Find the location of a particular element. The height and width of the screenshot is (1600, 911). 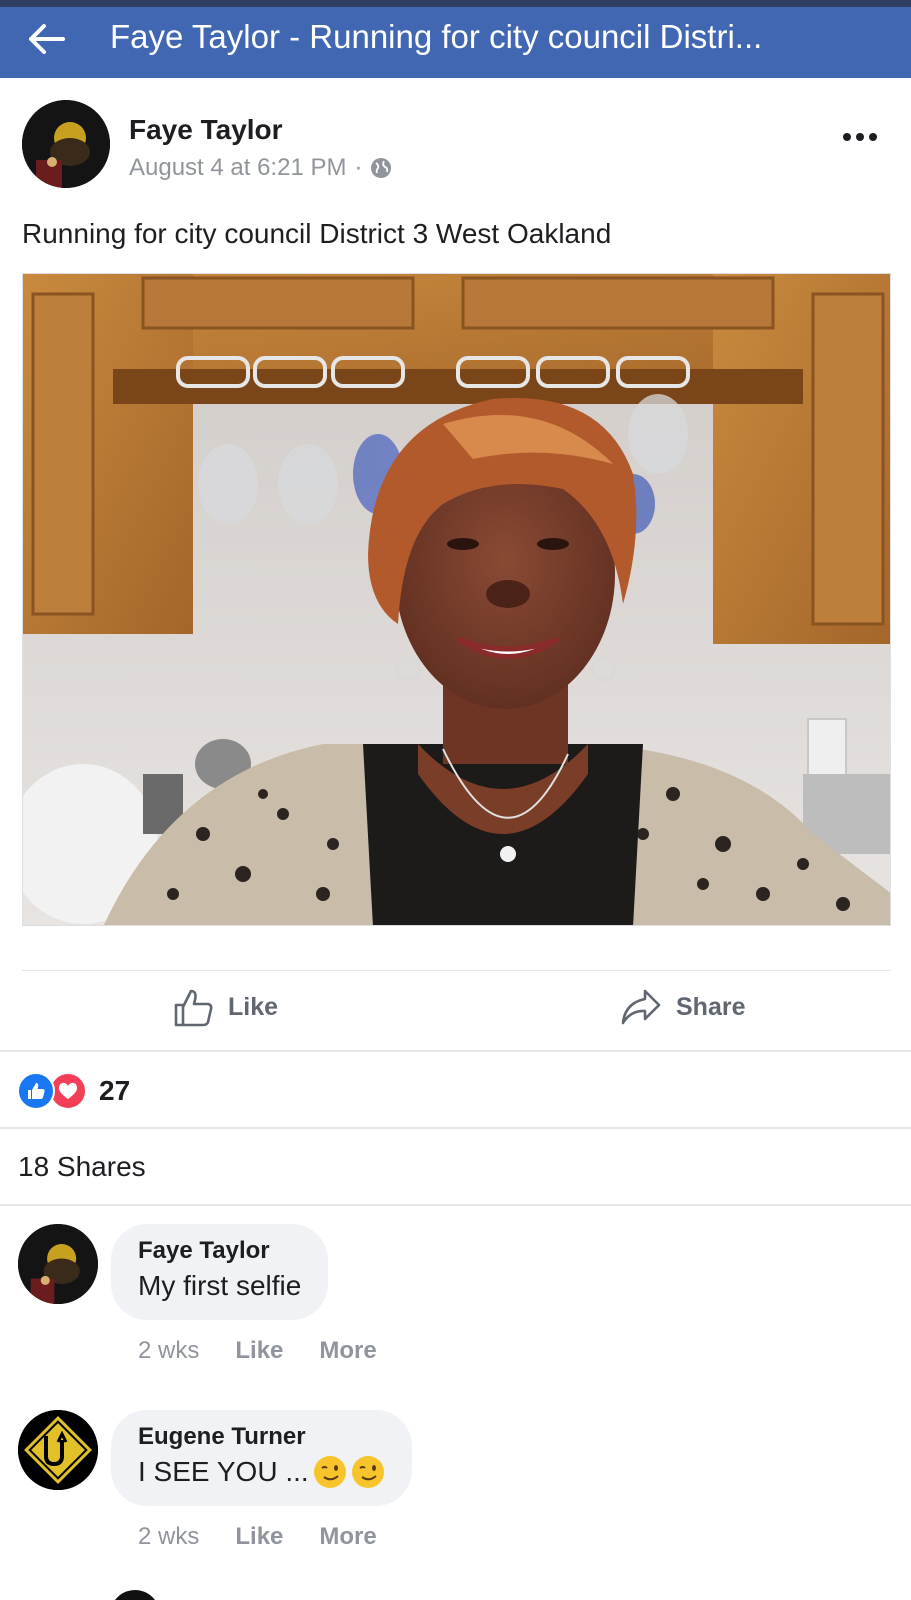

reaction-count: 27 is located at coordinates (115, 1090).